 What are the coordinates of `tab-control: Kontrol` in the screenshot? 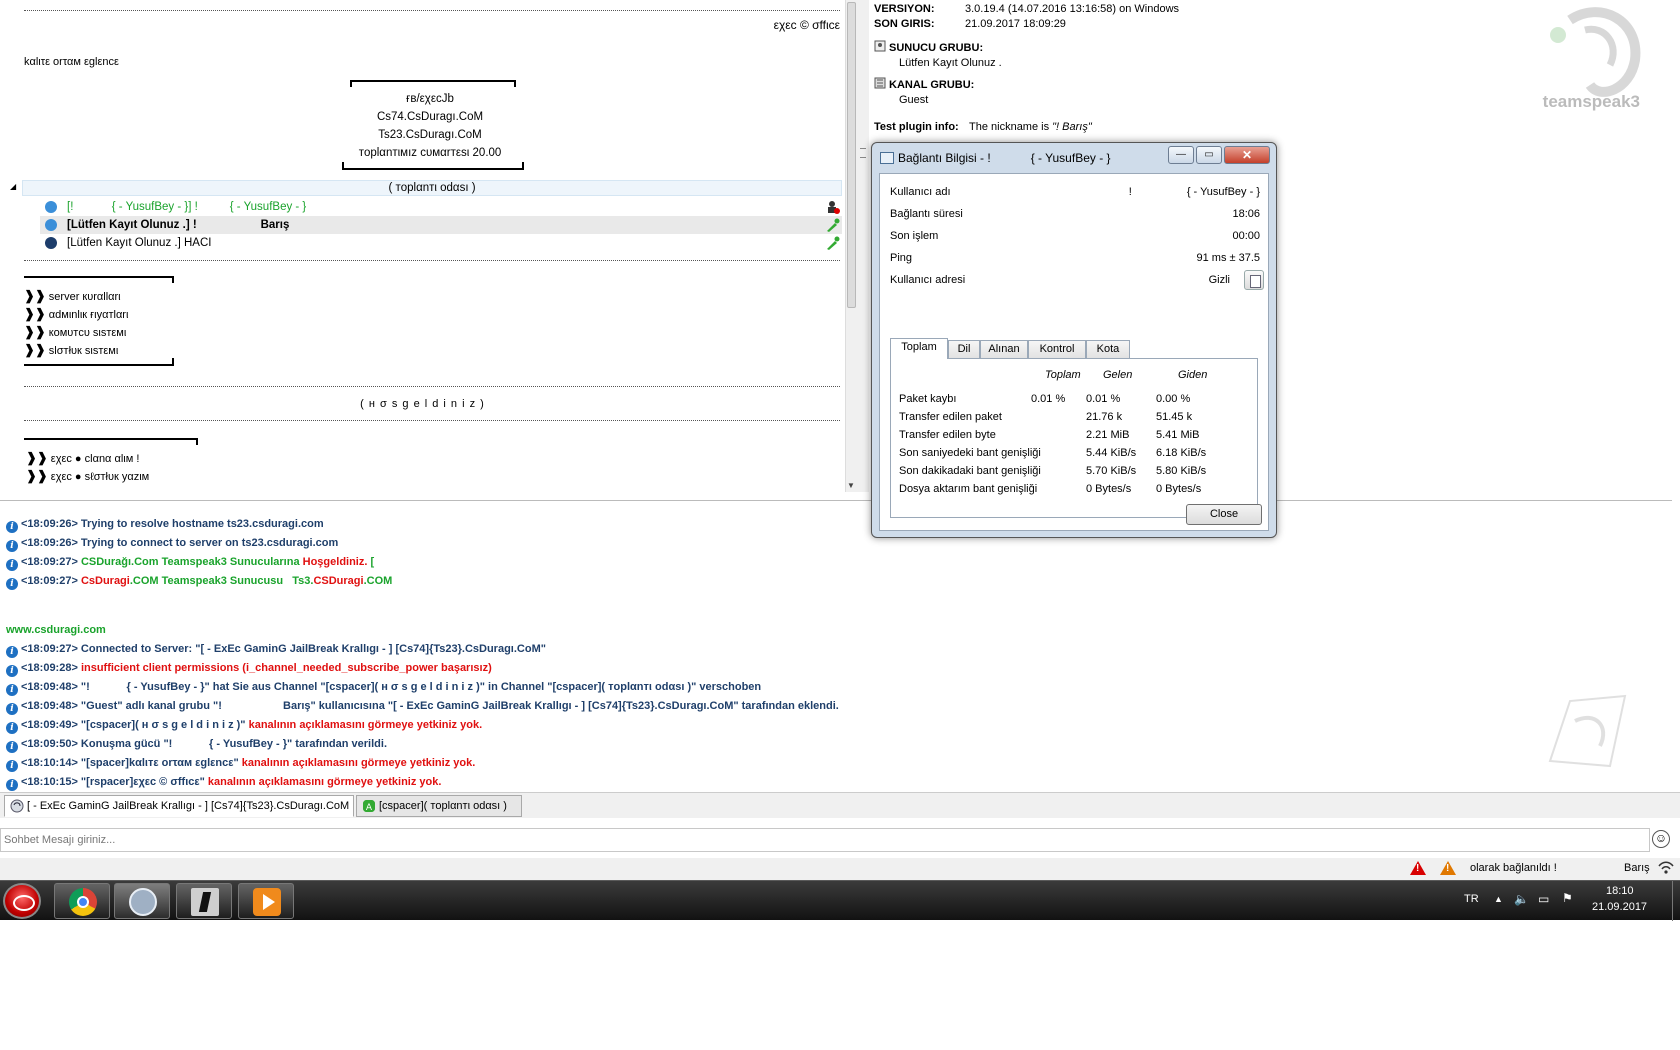 It's located at (1057, 349).